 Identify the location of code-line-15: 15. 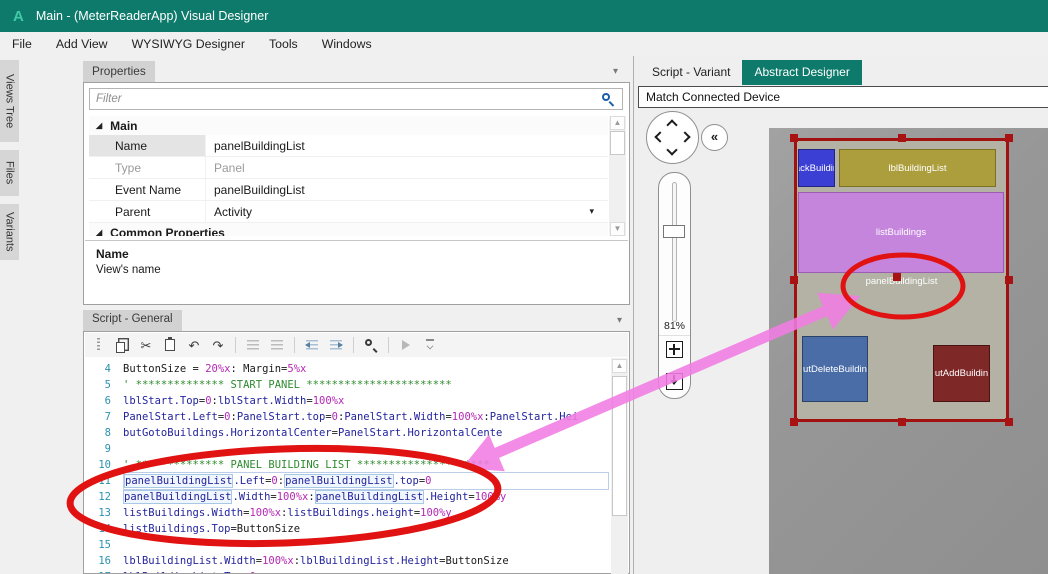
(348, 545).